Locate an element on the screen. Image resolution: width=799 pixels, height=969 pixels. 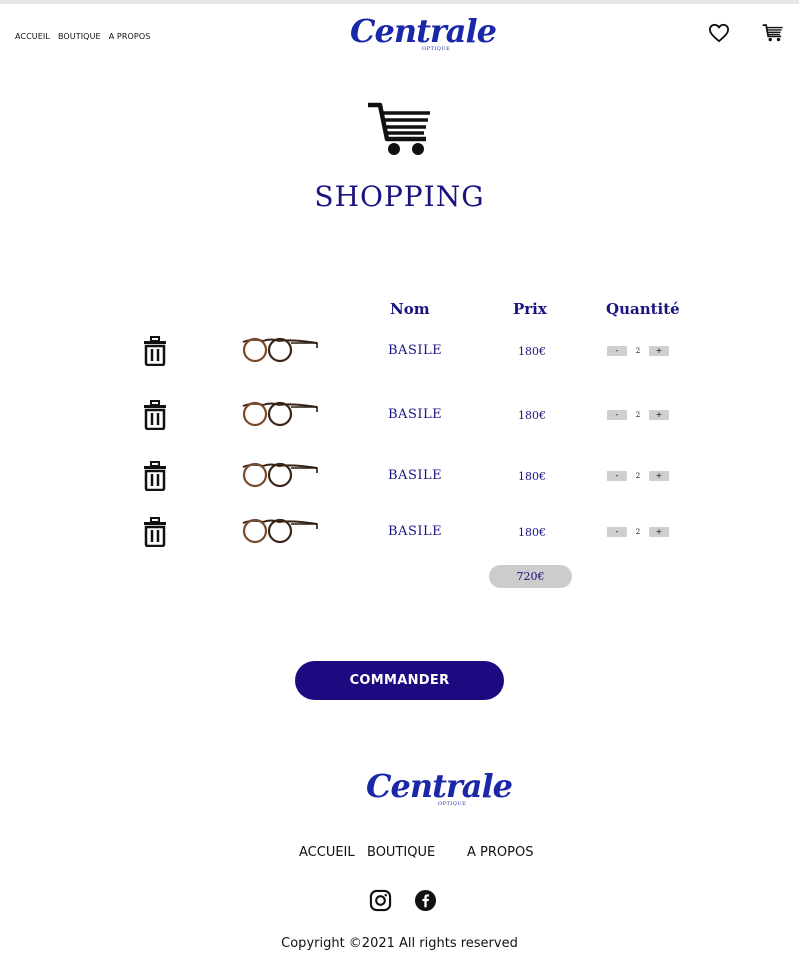
page-title: SHOPPING is located at coordinates (399, 196).